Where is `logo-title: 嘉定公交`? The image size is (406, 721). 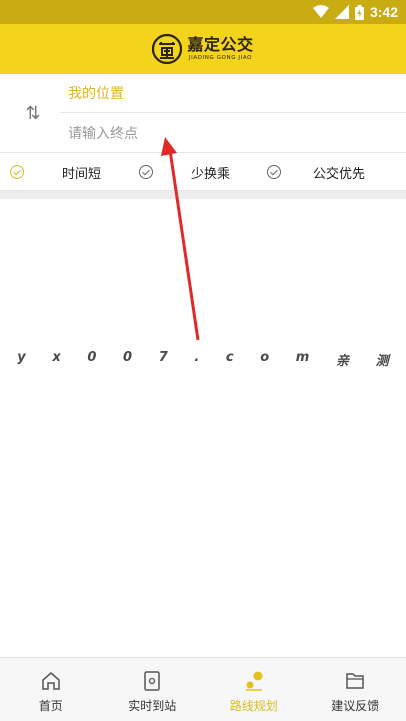
logo-title: 嘉定公交 is located at coordinates (220, 44).